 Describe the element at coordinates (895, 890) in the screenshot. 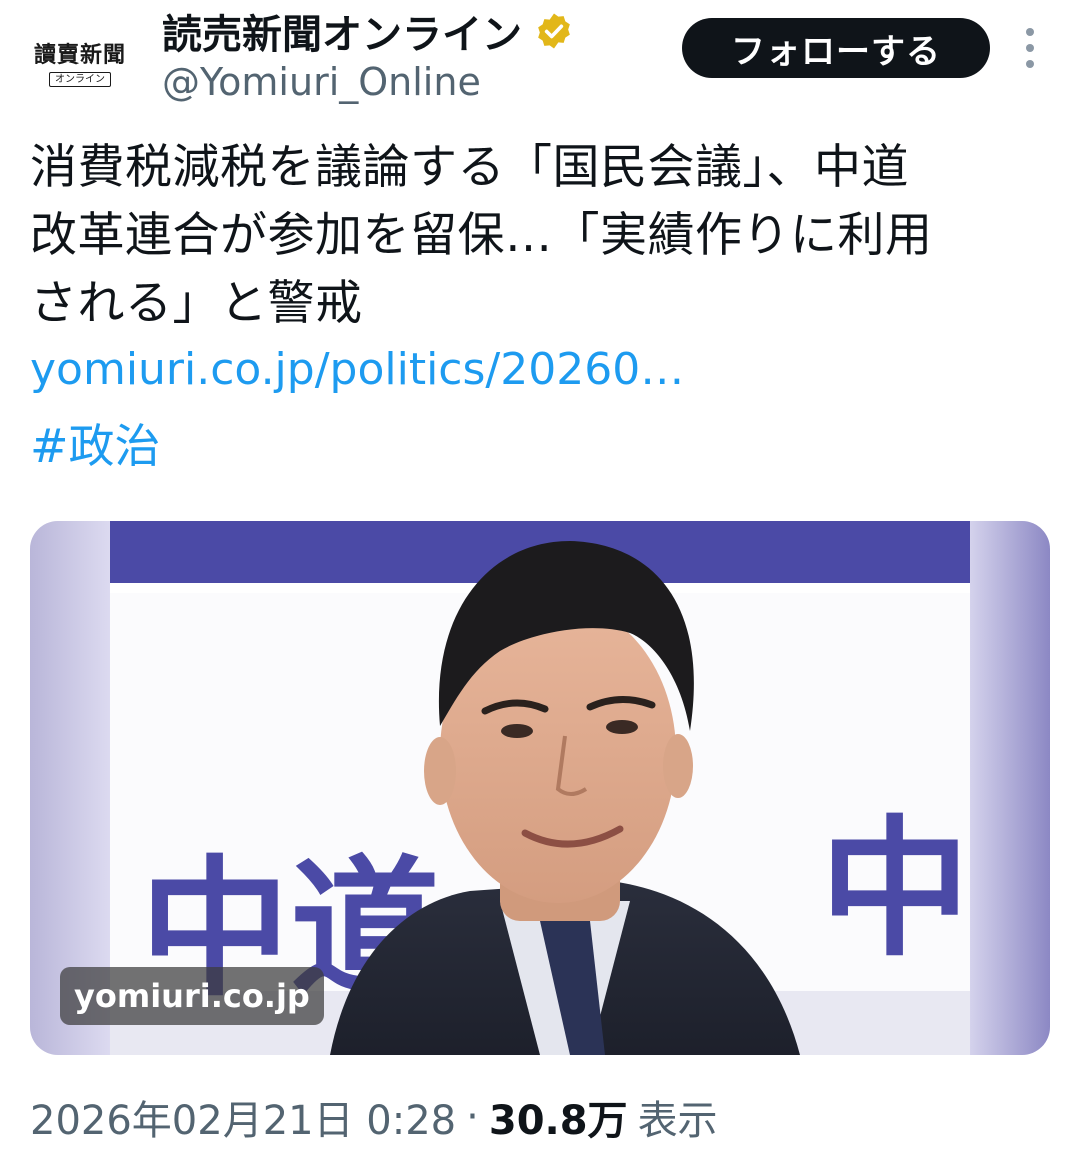

I see `banner-text-right: 中` at that location.